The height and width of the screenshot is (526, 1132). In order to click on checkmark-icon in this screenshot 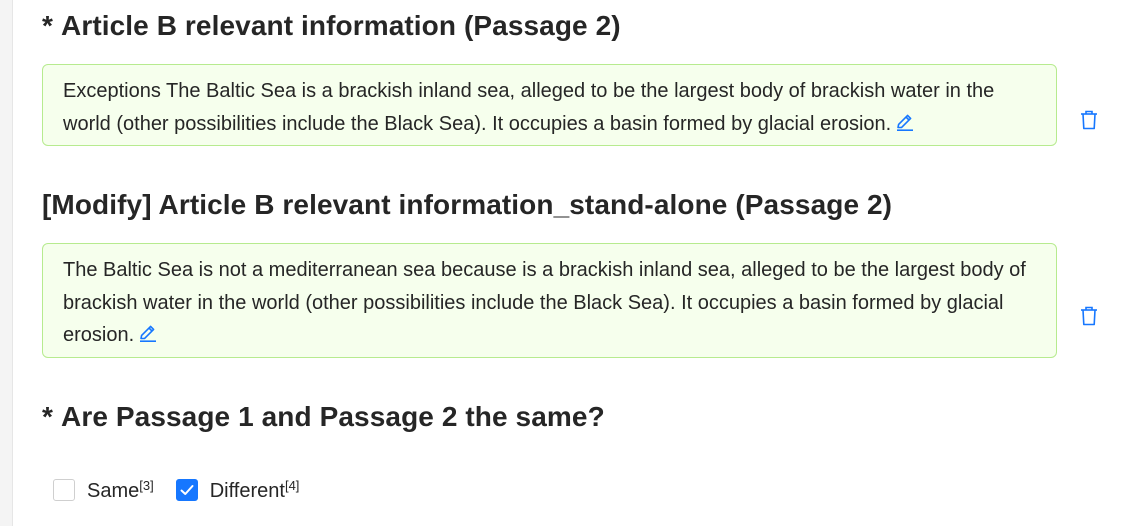, I will do `click(187, 490)`.